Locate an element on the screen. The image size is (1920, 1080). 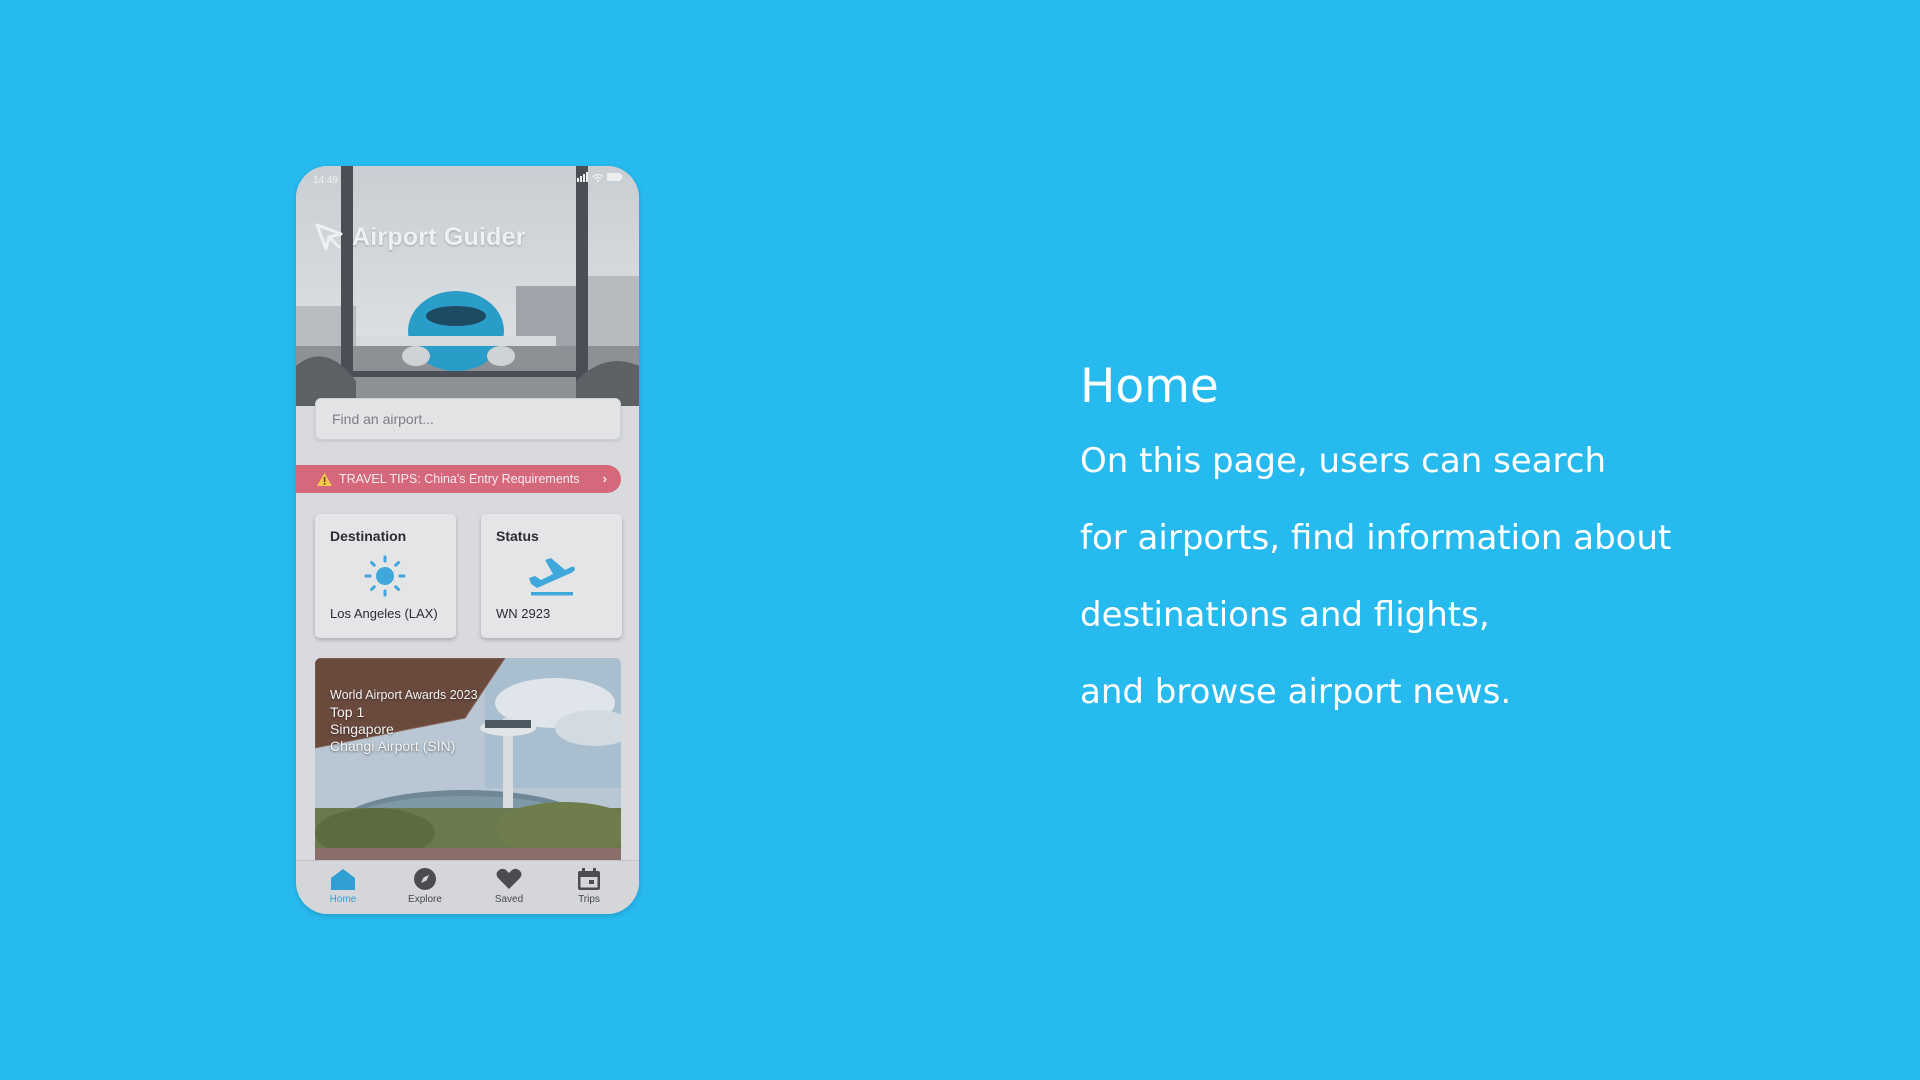
bottom-tab-bar: Home Explore Saved Trips is located at coordinates (467, 887).